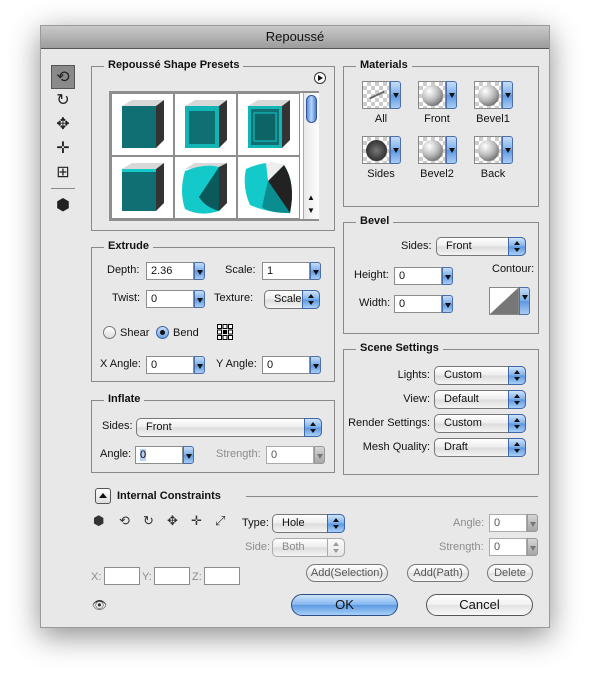 Image resolution: width=590 pixels, height=684 pixels. Describe the element at coordinates (481, 246) in the screenshot. I see `bevel-sides-select: Front` at that location.